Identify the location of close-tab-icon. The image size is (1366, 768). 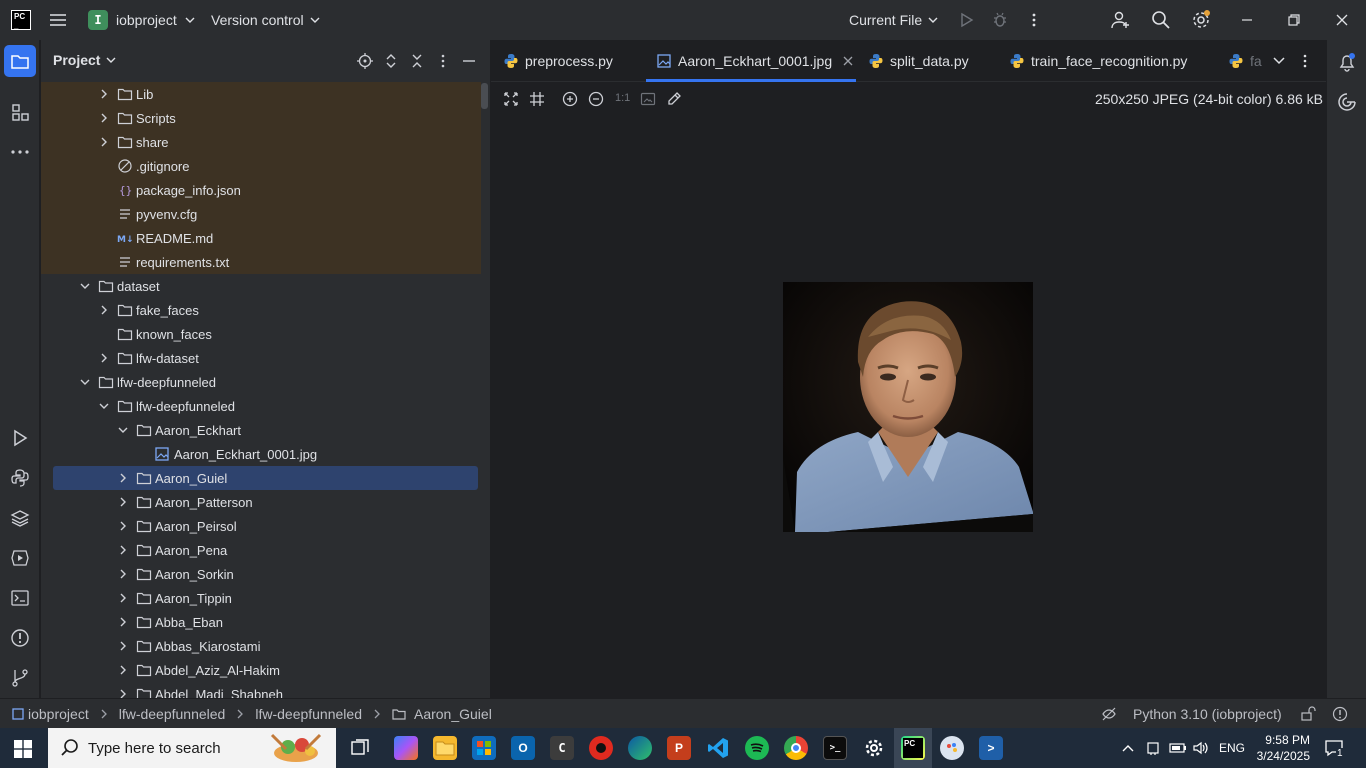
(848, 61).